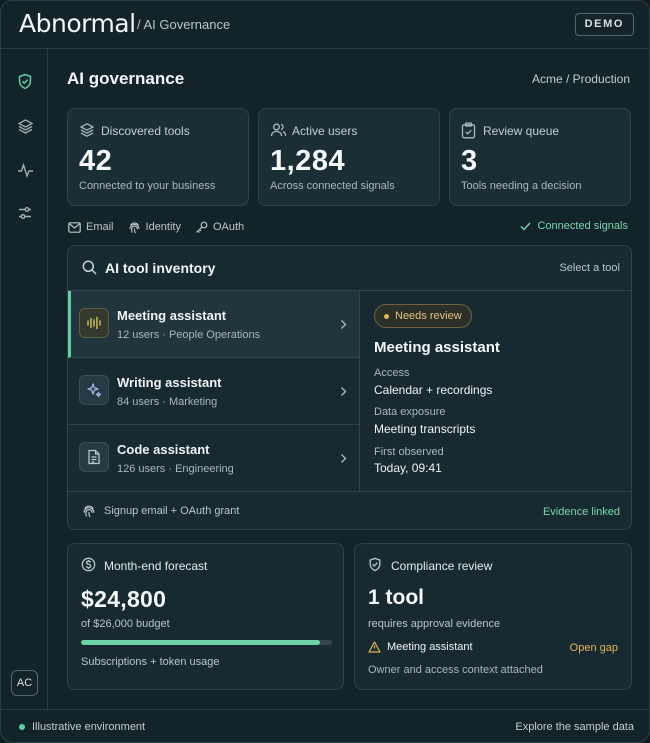  Describe the element at coordinates (88, 567) in the screenshot. I see `dollar-icon` at that location.